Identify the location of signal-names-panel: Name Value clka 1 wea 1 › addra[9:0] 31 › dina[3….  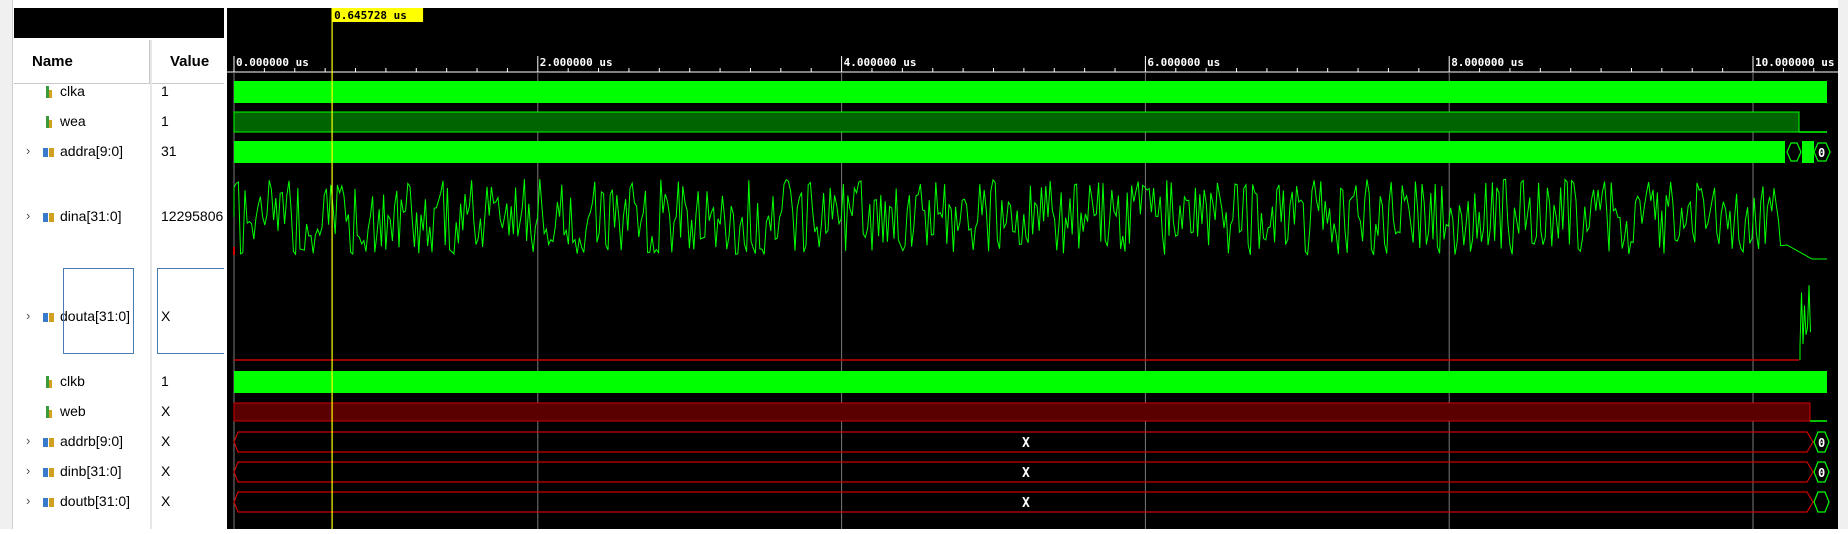
(120, 268).